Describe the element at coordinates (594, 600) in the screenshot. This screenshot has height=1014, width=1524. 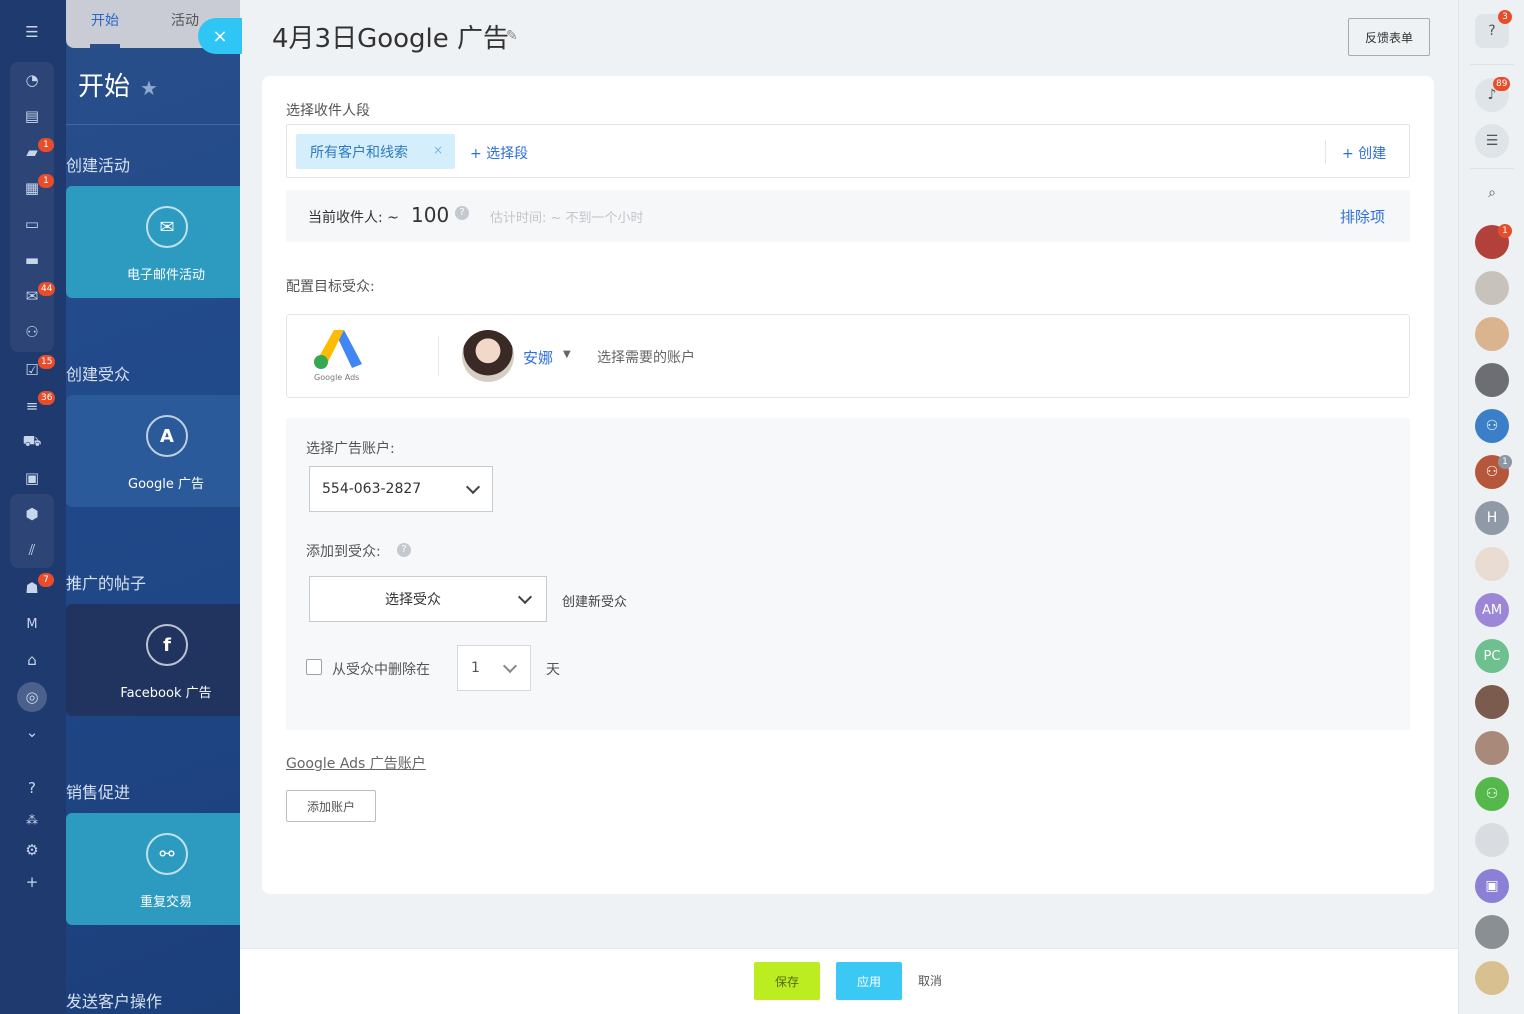
I see `create-audience-link: 创建新受众` at that location.